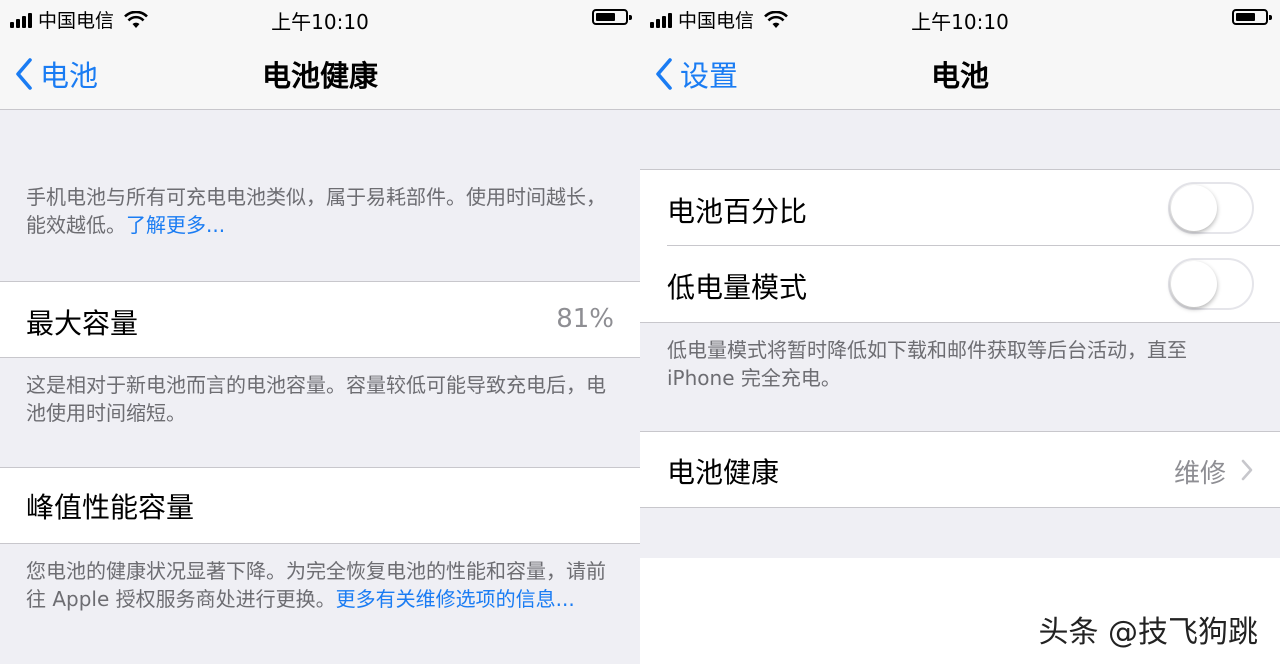  Describe the element at coordinates (319, 76) in the screenshot. I see `page-title: 电池健康` at that location.